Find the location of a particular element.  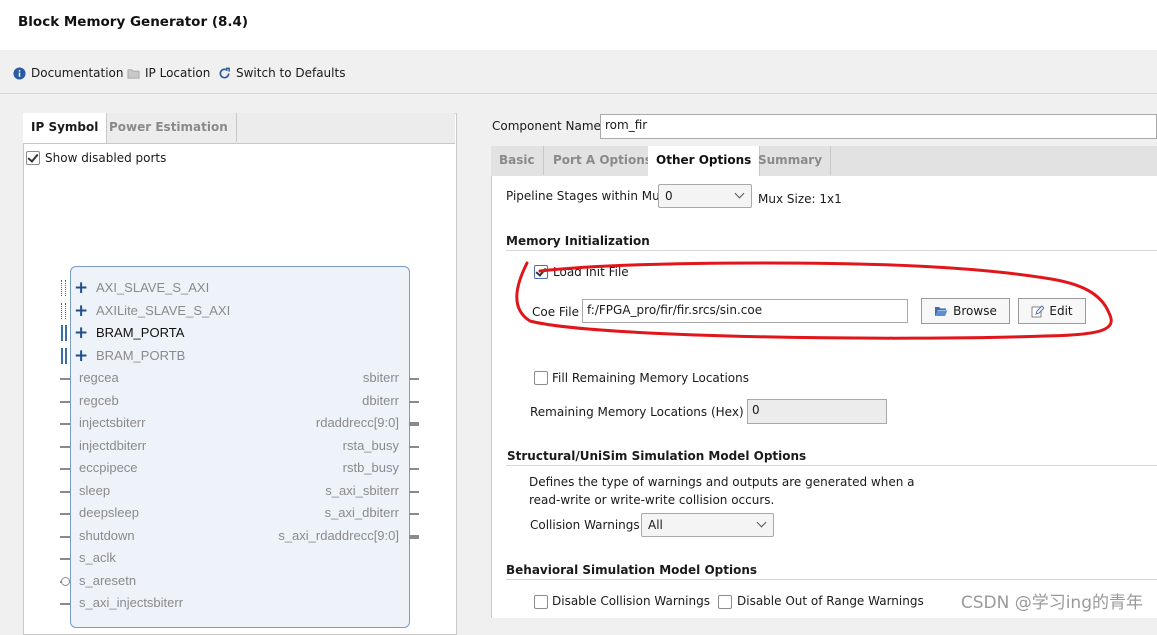

port-shutdown: shutdown is located at coordinates (107, 535).